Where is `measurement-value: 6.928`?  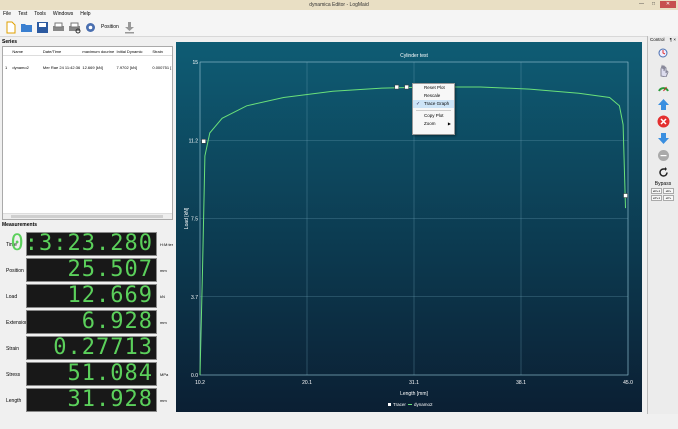
measurement-value: 6.928 is located at coordinates (117, 321).